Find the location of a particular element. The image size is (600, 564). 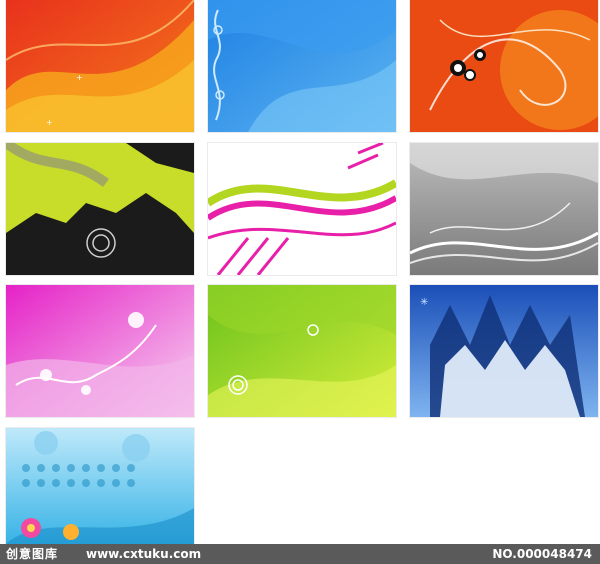

blue-swirl-card is located at coordinates (302, 66).